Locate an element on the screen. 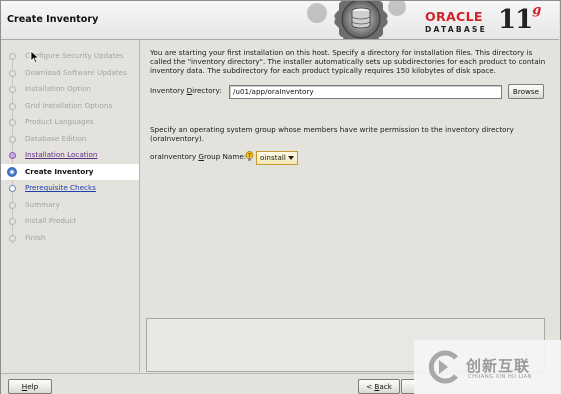 This screenshot has height=394, width=561. step-item-installation-option: Installation Option is located at coordinates (70, 89).